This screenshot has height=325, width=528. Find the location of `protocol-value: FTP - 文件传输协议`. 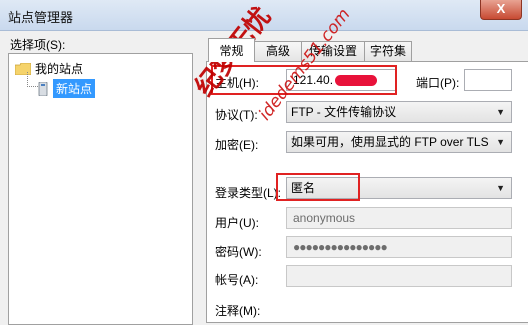

protocol-value: FTP - 文件传输协议 is located at coordinates (344, 112).